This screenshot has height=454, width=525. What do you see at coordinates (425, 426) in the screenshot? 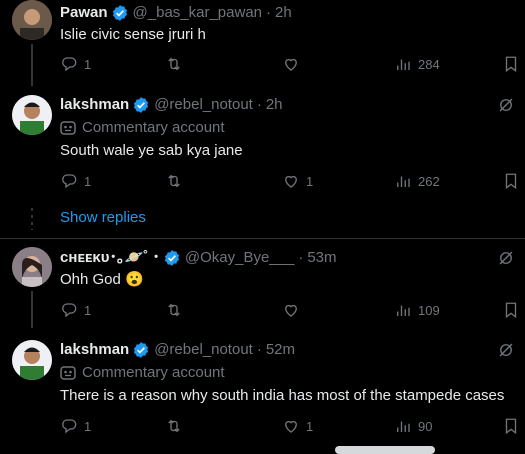
I see `views-count: 90` at bounding box center [425, 426].